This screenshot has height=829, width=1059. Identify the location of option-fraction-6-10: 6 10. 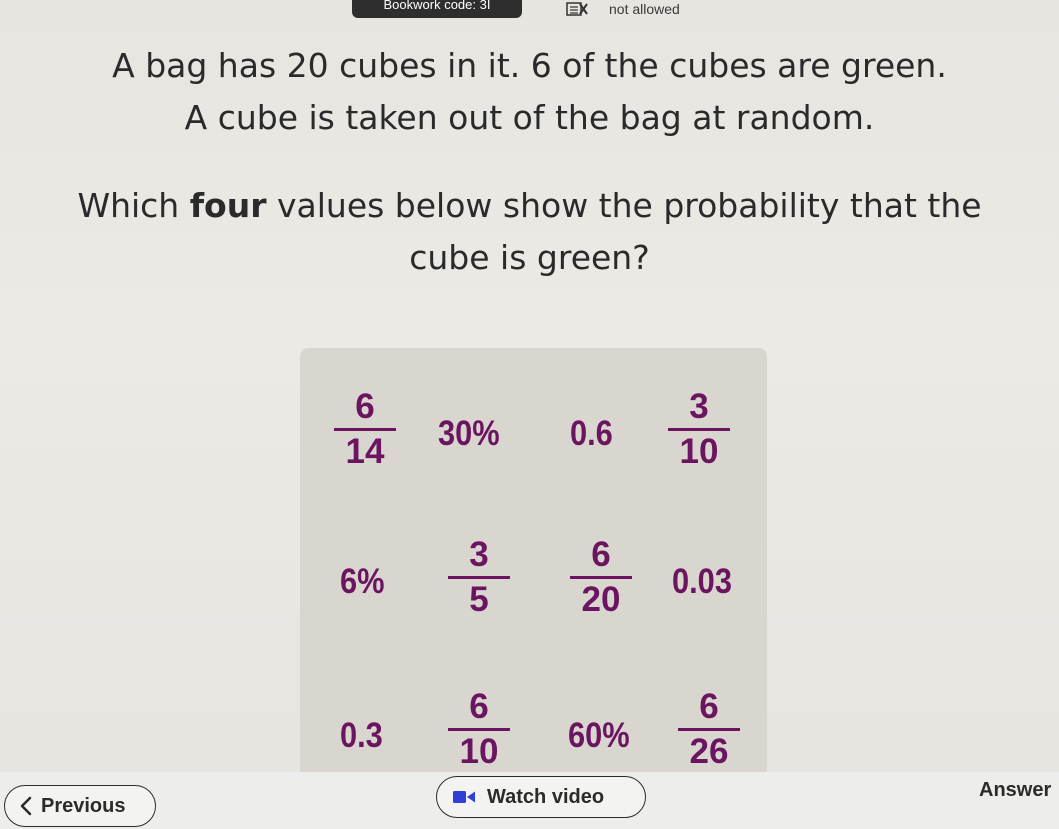
(479, 730).